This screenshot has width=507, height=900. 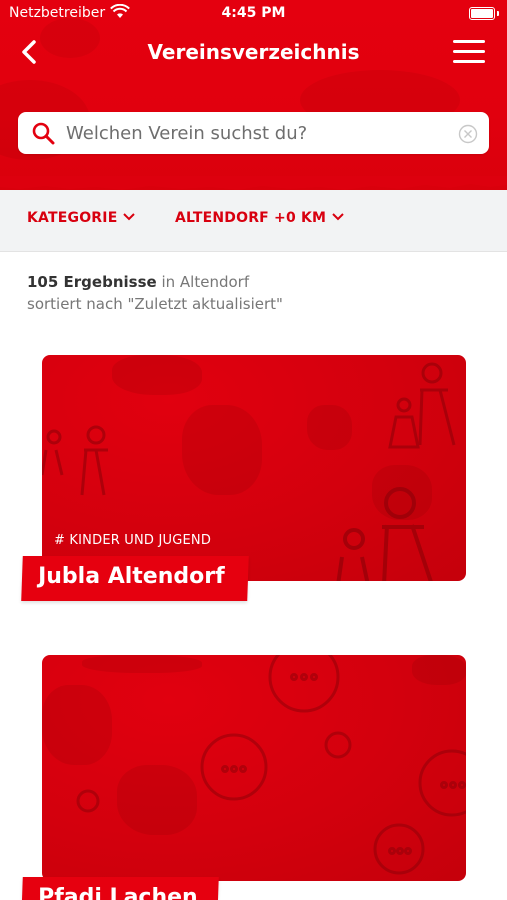 I want to click on page-title: Vereinsverzeichnis, so click(x=253, y=52).